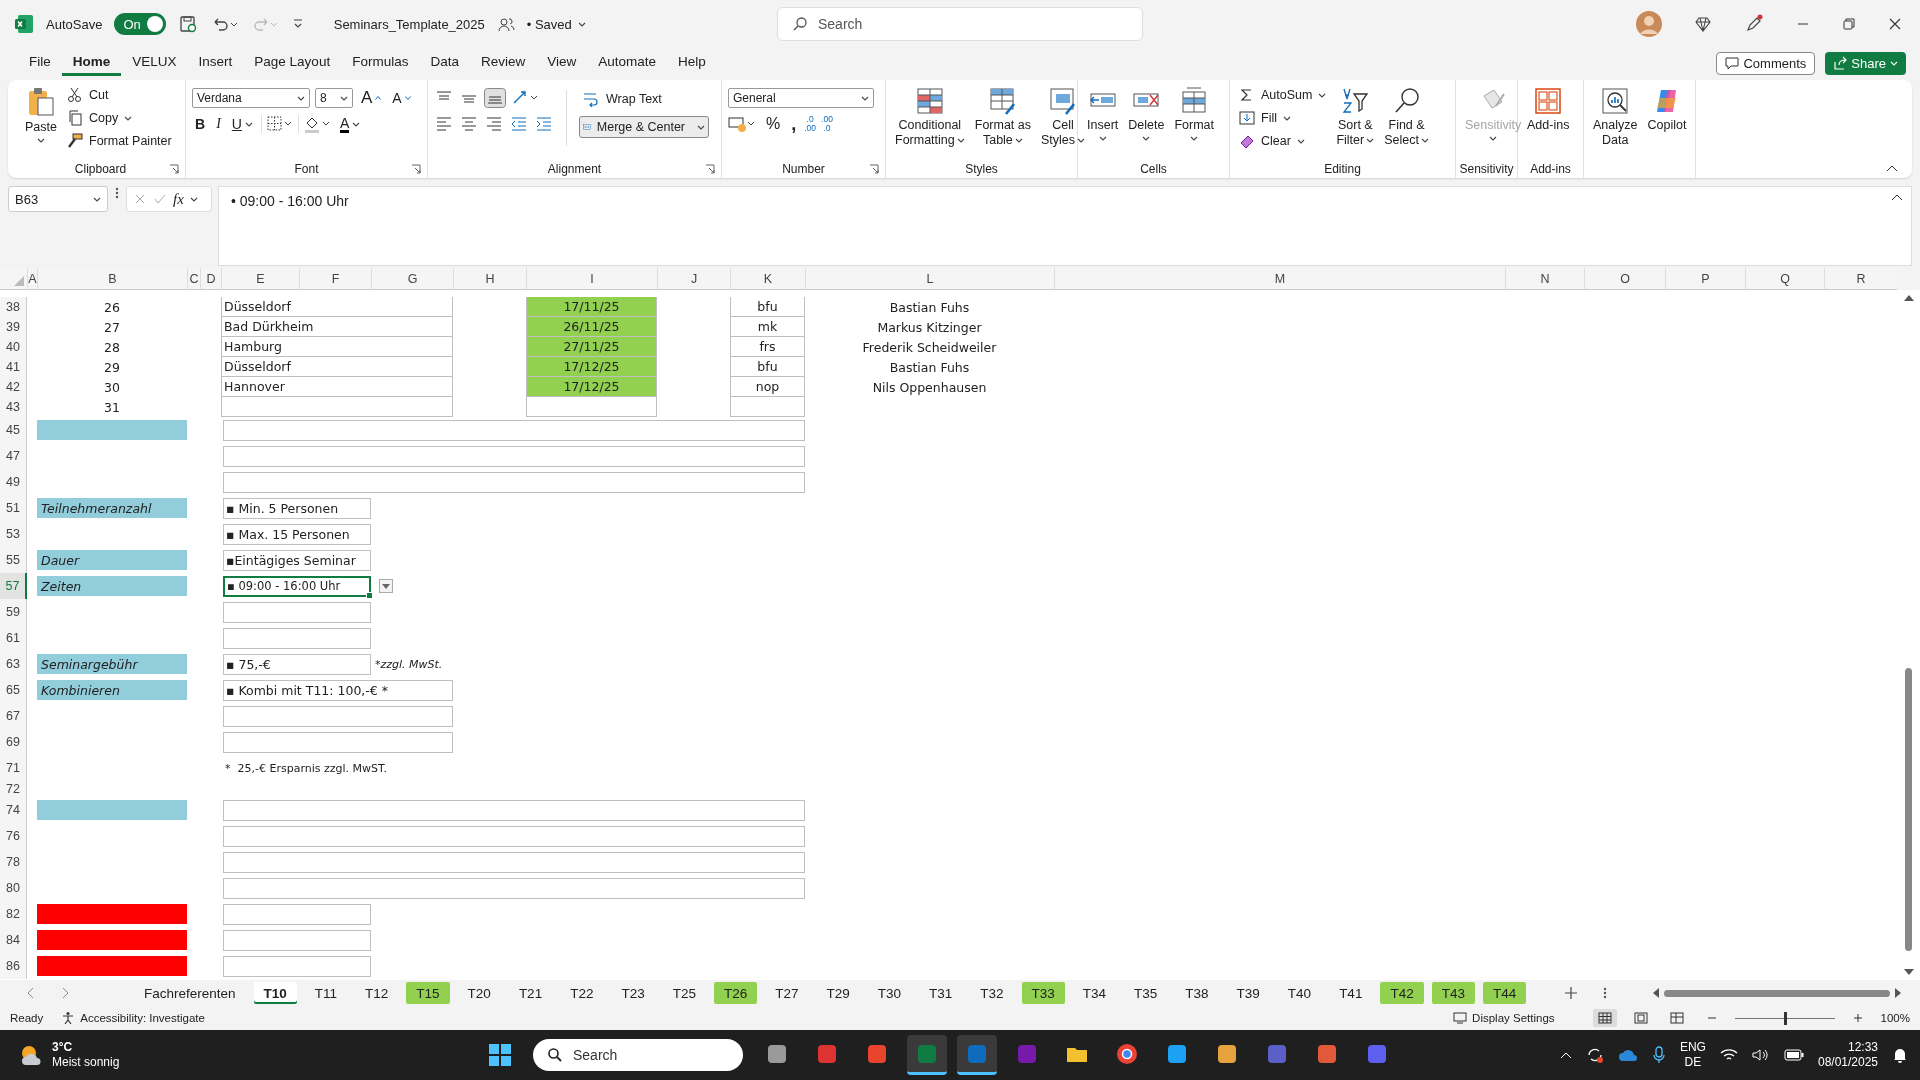 Image resolution: width=1920 pixels, height=1080 pixels. Describe the element at coordinates (1667, 109) in the screenshot. I see `ribbon-button: Copilot` at that location.